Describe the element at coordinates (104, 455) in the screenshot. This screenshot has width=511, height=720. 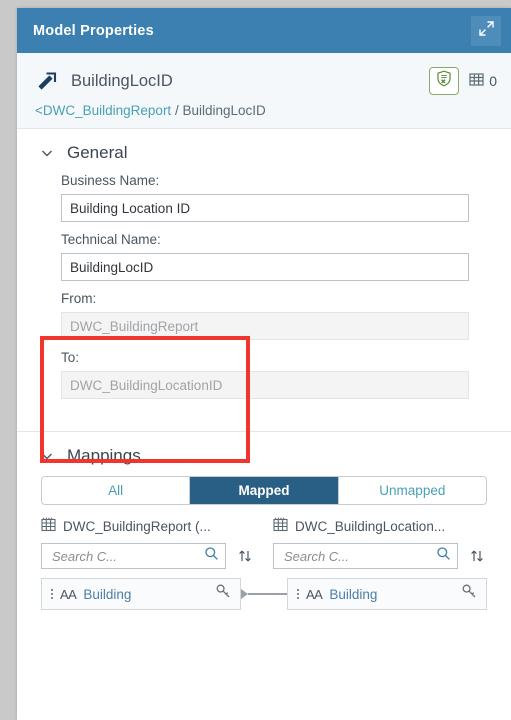
I see `mappings-section-title: Mappings` at that location.